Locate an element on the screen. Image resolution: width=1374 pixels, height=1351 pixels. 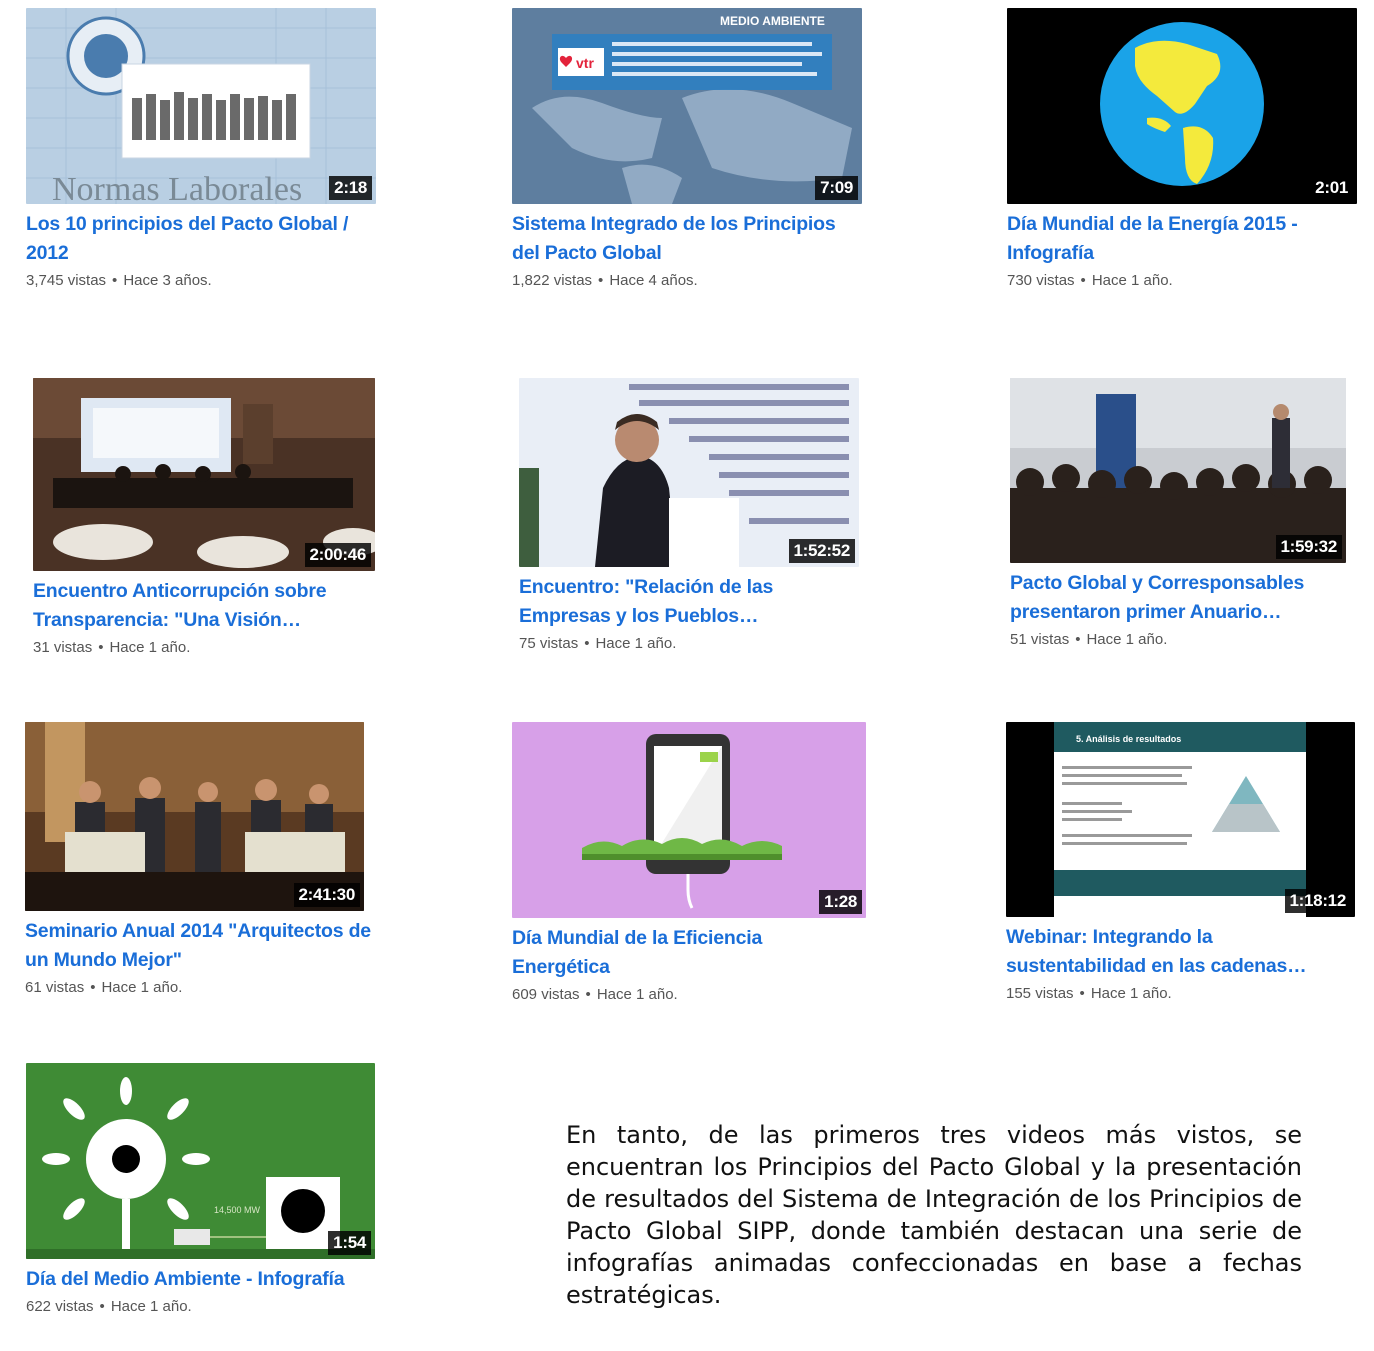
view-count: 155 vistas is located at coordinates (1040, 993).